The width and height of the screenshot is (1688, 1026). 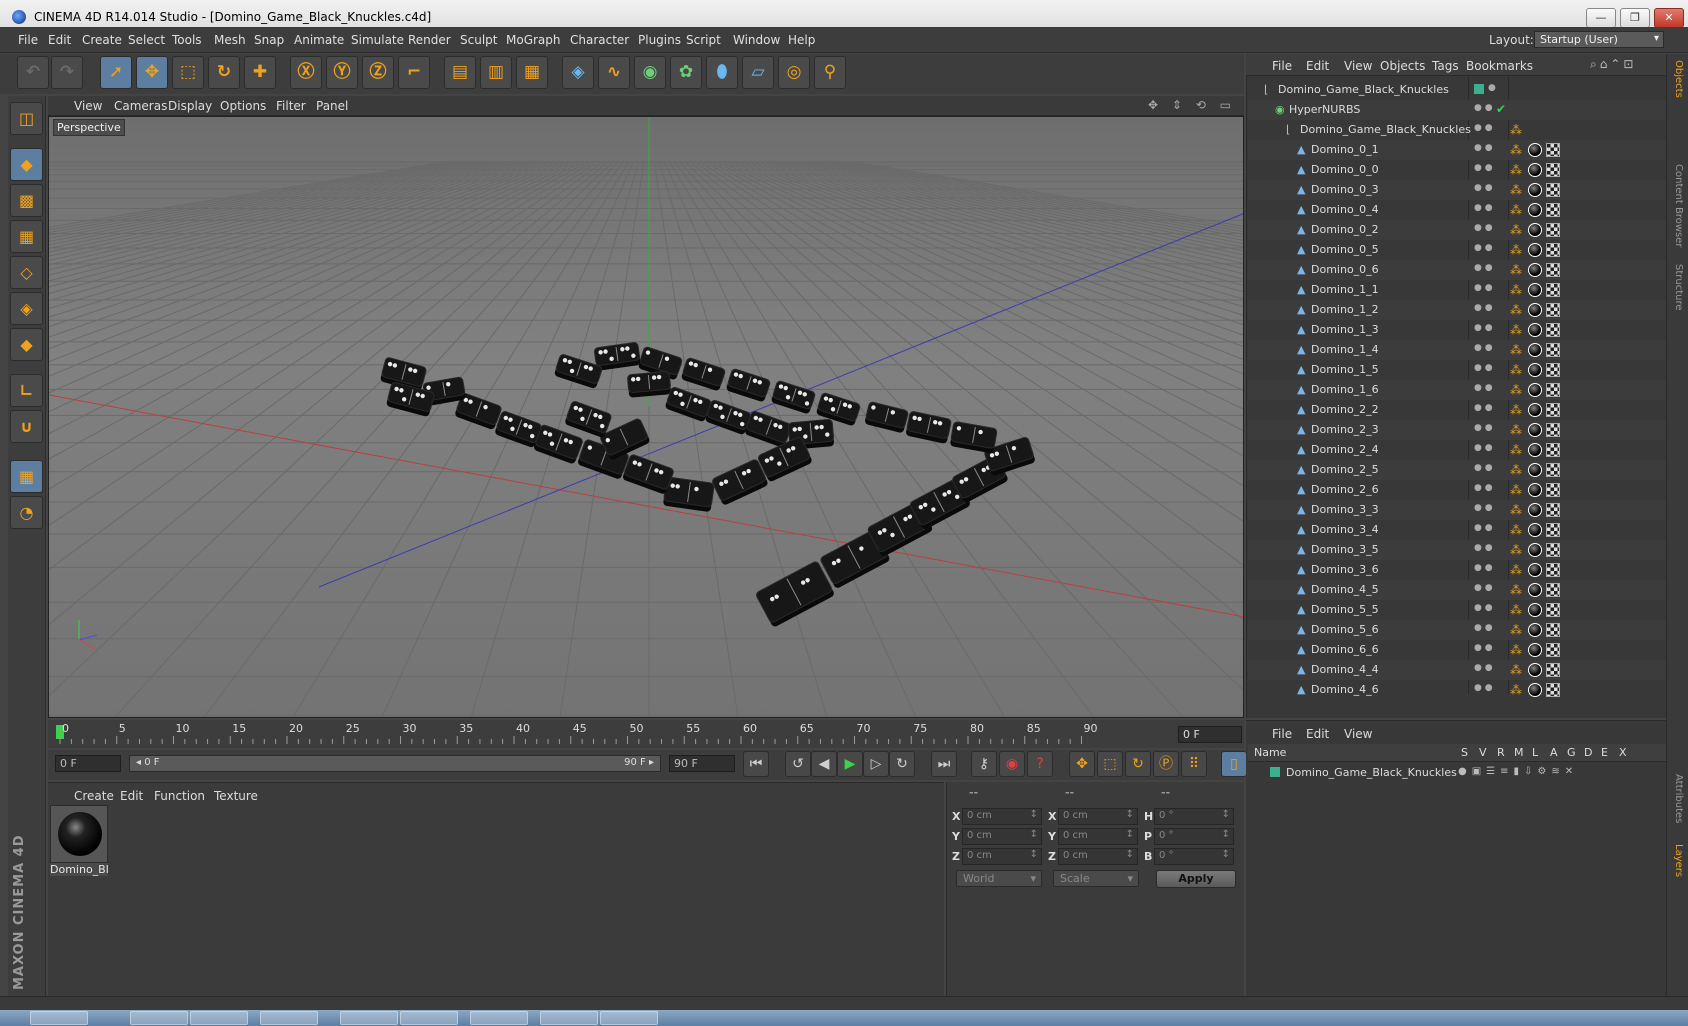 What do you see at coordinates (26, 200) in the screenshot?
I see `texture-mode-button: ▩` at bounding box center [26, 200].